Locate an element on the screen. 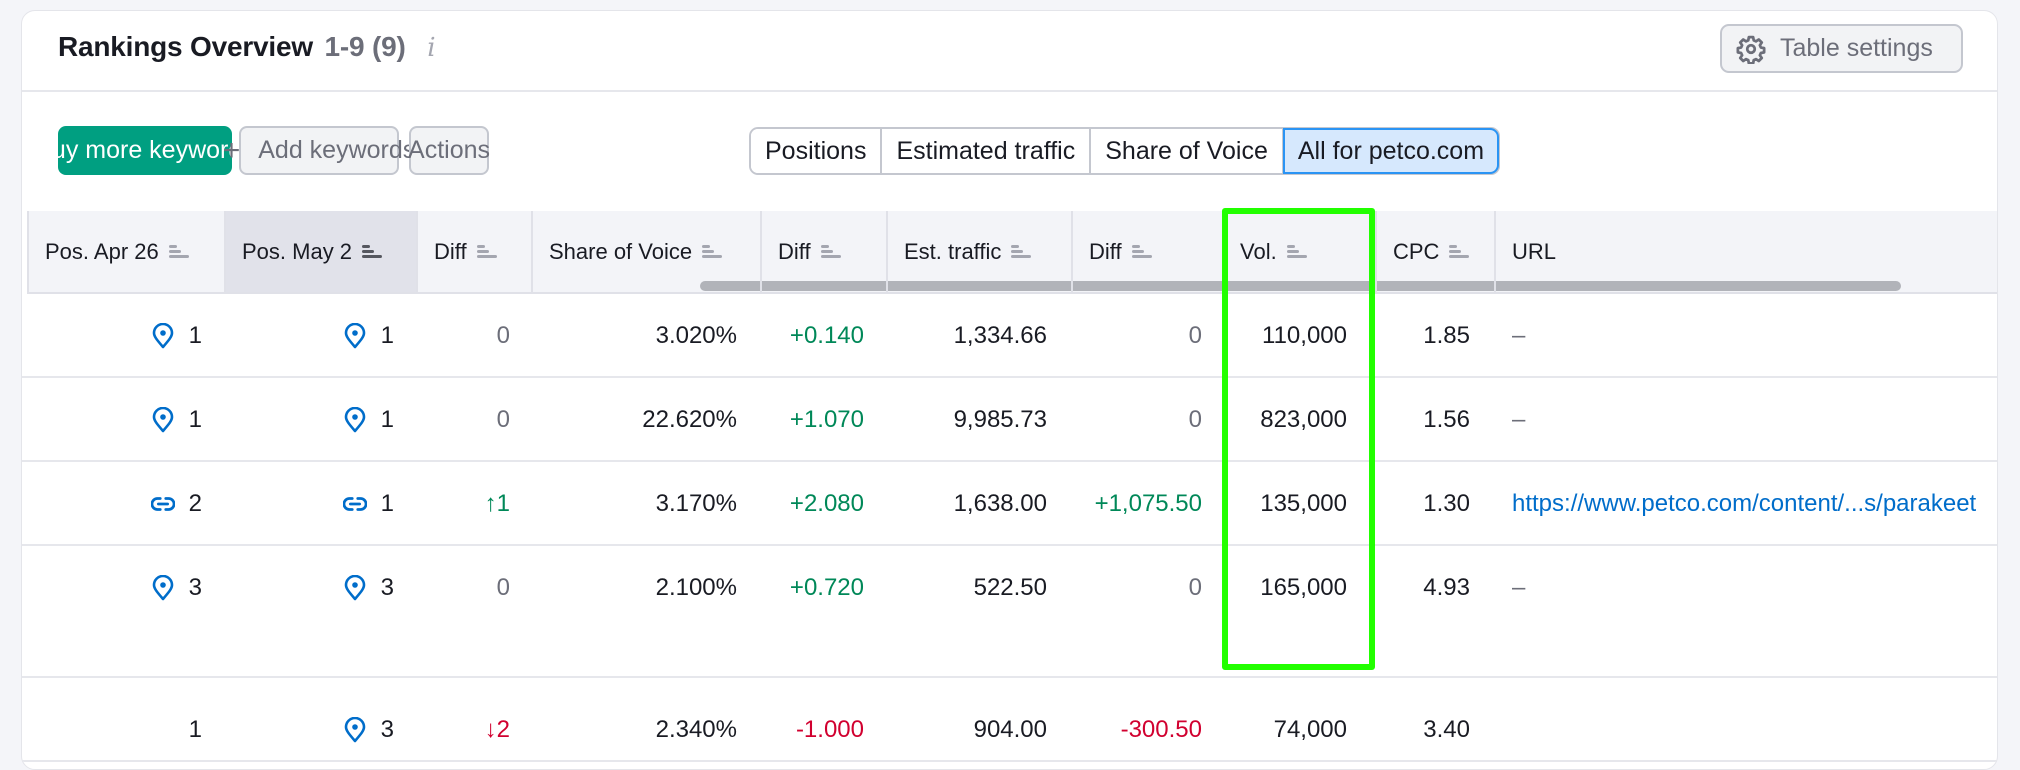  column-header-est-traffic: Est. traffic is located at coordinates (980, 251).